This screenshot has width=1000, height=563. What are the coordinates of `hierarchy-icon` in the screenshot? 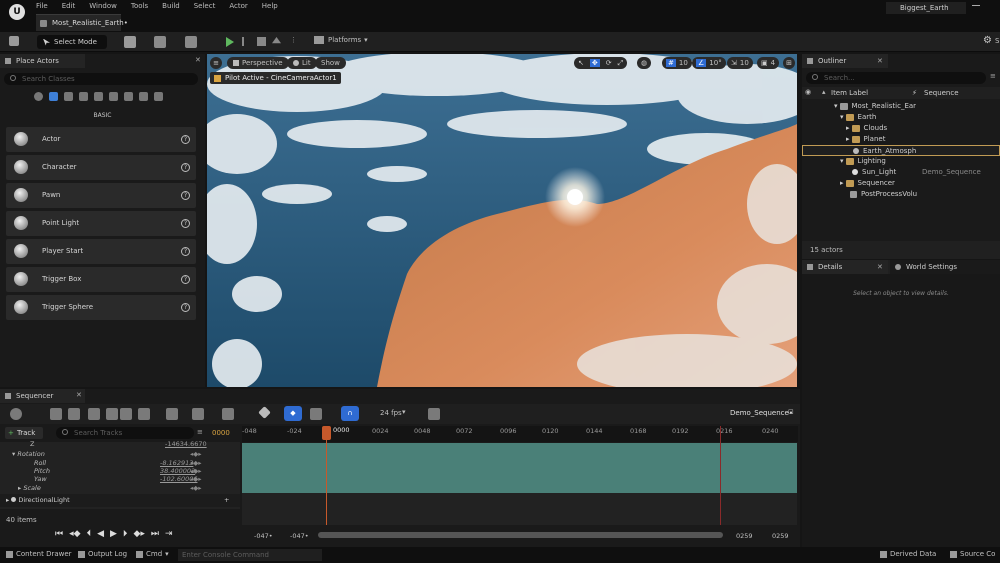 It's located at (144, 414).